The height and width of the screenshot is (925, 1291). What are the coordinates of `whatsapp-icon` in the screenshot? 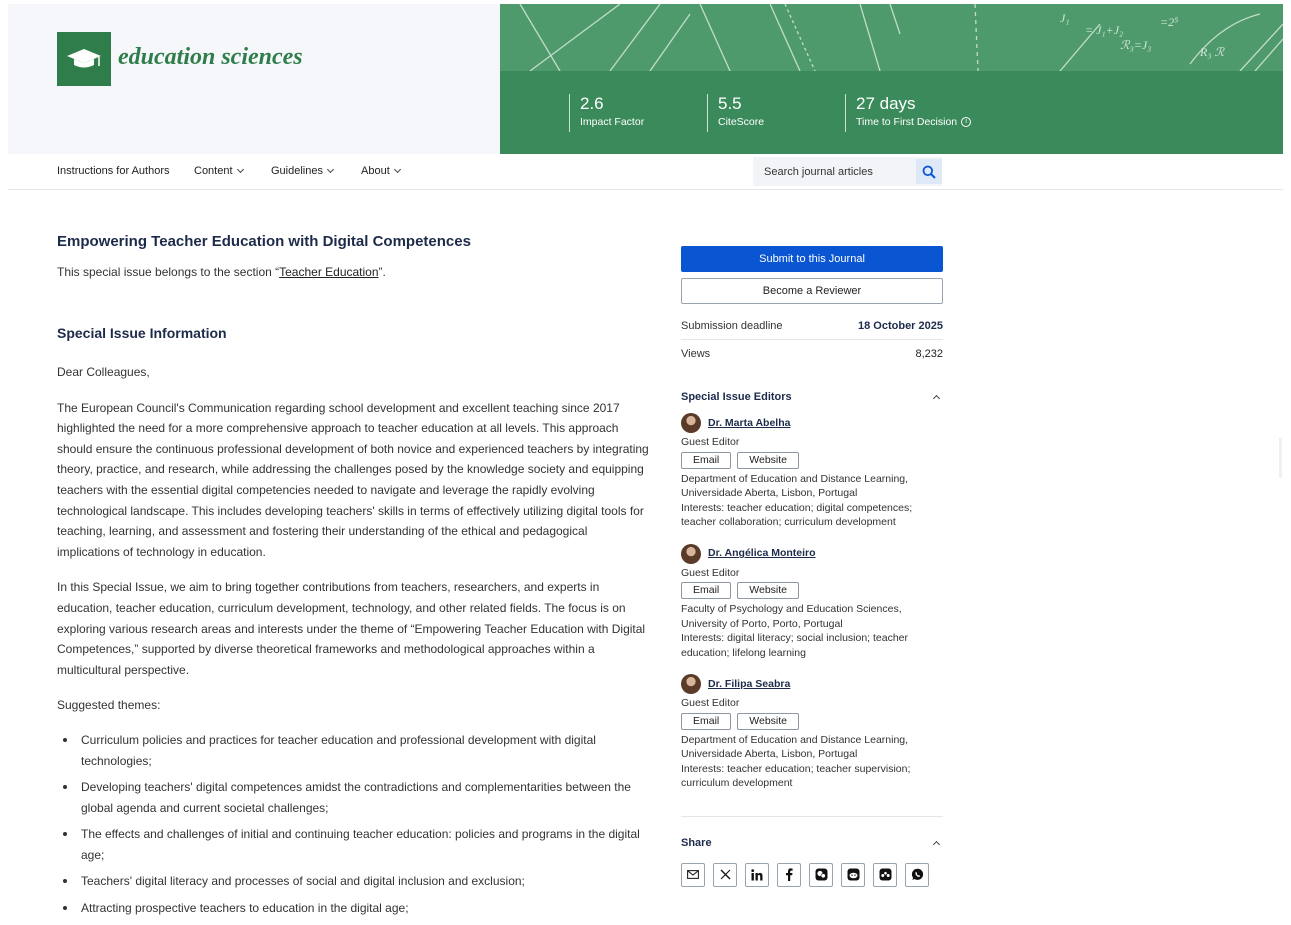 It's located at (917, 874).